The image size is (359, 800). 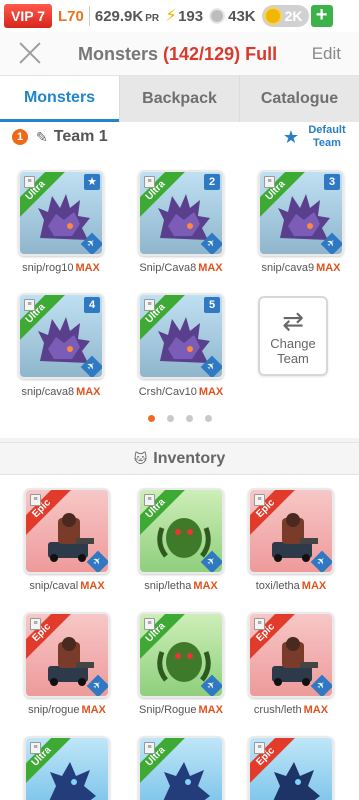 I want to click on lightning-icon: ⚡, so click(x=171, y=15).